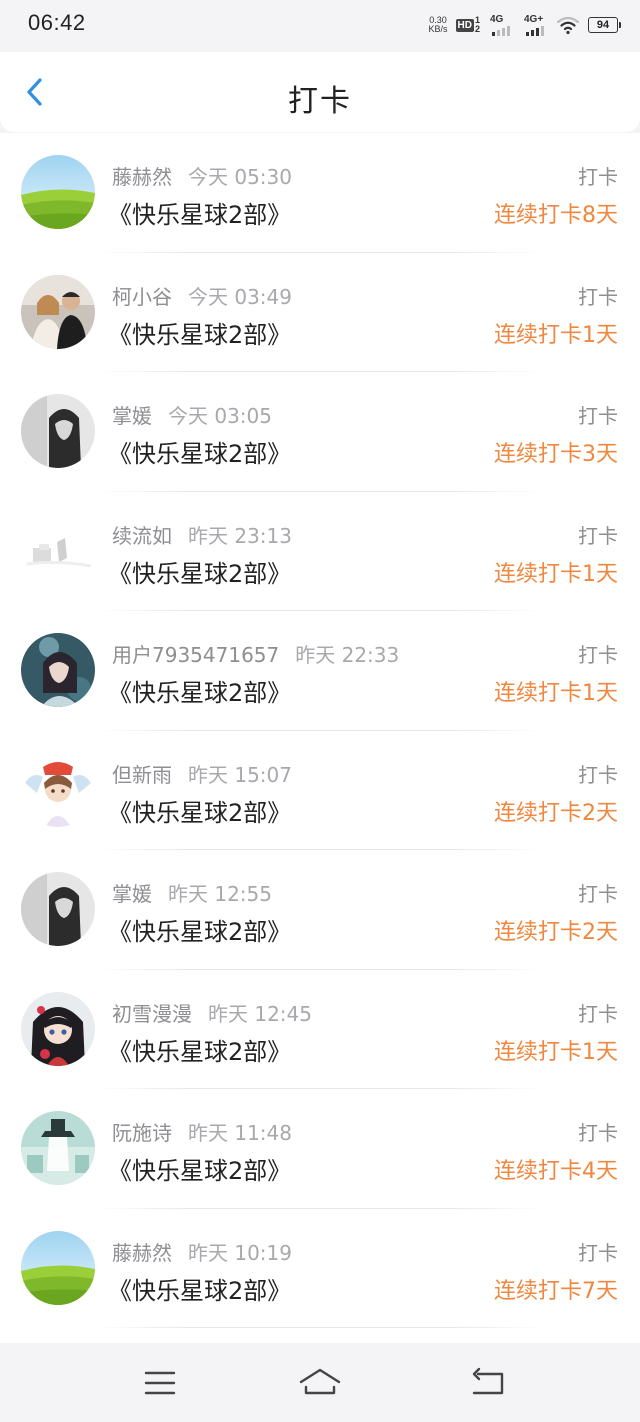  What do you see at coordinates (142, 536) in the screenshot?
I see `user-name: 续流如` at bounding box center [142, 536].